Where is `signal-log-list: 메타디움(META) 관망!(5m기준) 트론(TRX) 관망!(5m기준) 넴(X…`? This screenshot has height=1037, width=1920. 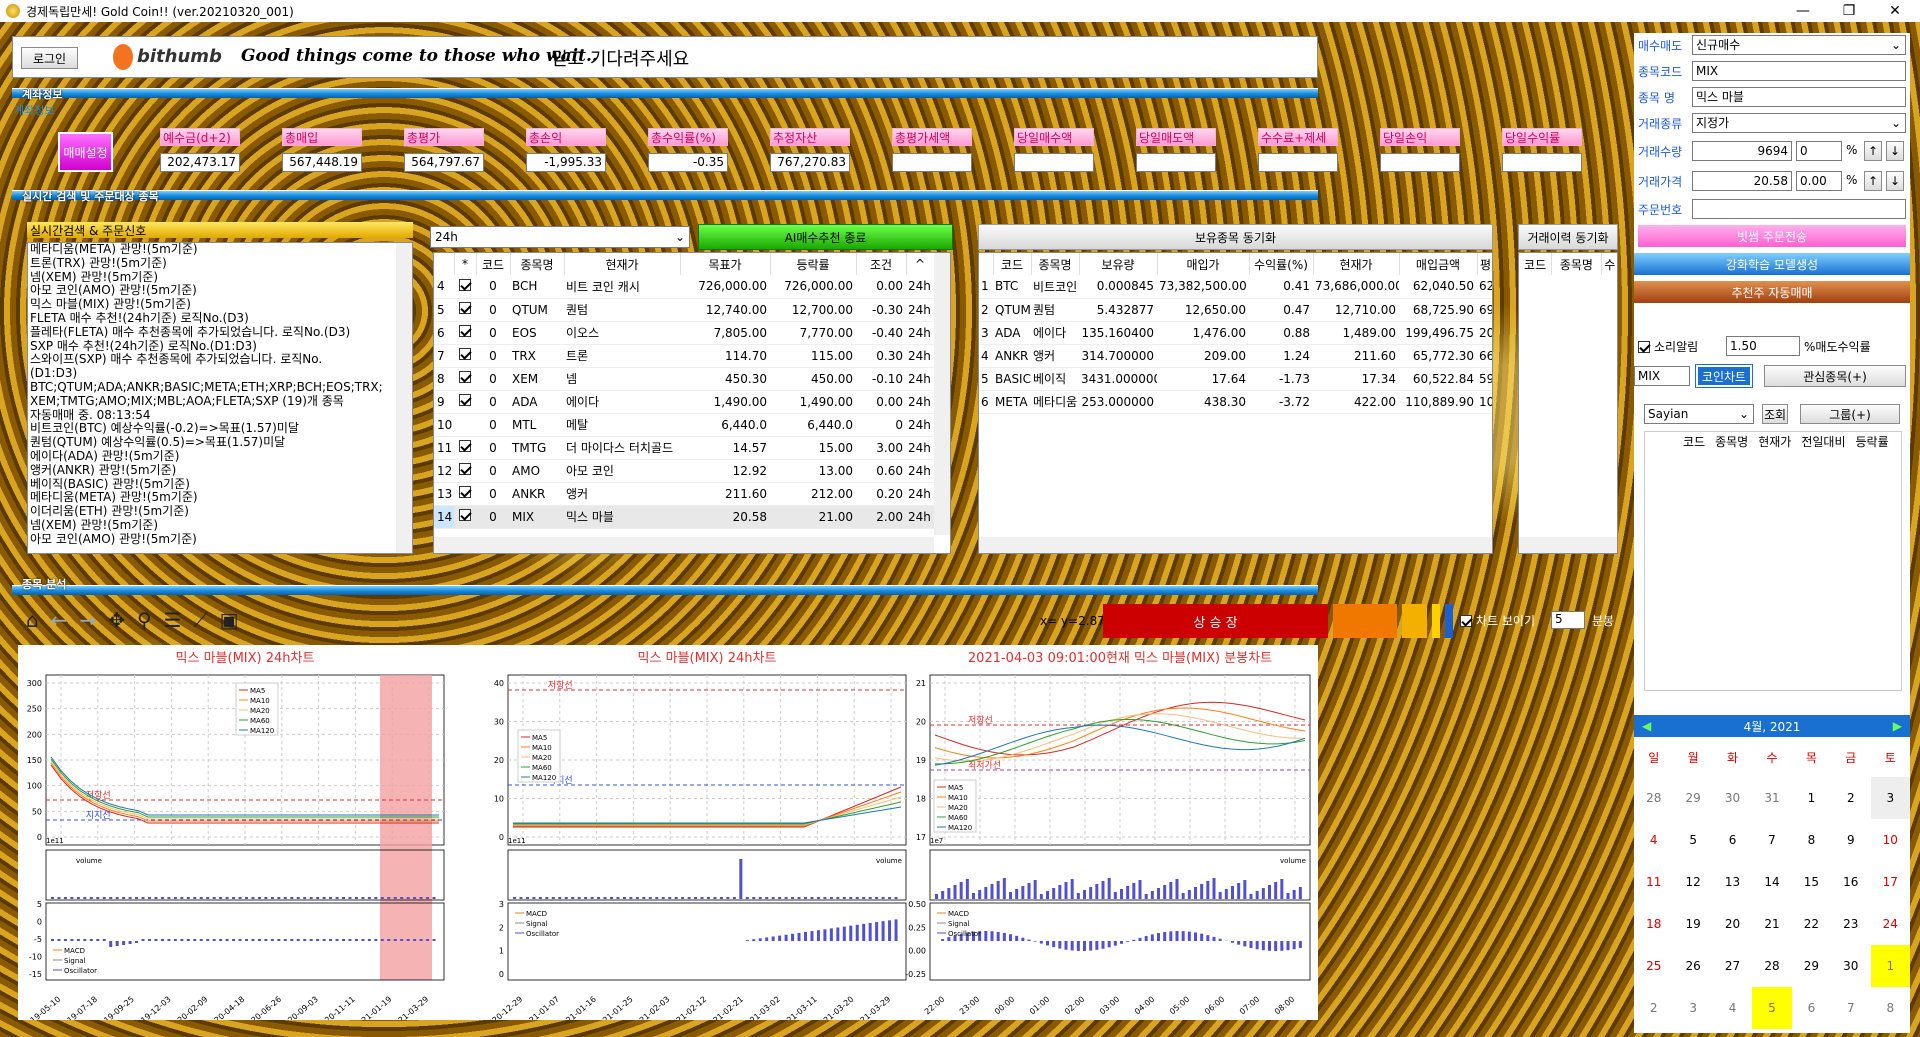
signal-log-list: 메타디움(META) 관망!(5m기준) 트론(TRX) 관망!(5m기준) 넴(X… is located at coordinates (220, 398).